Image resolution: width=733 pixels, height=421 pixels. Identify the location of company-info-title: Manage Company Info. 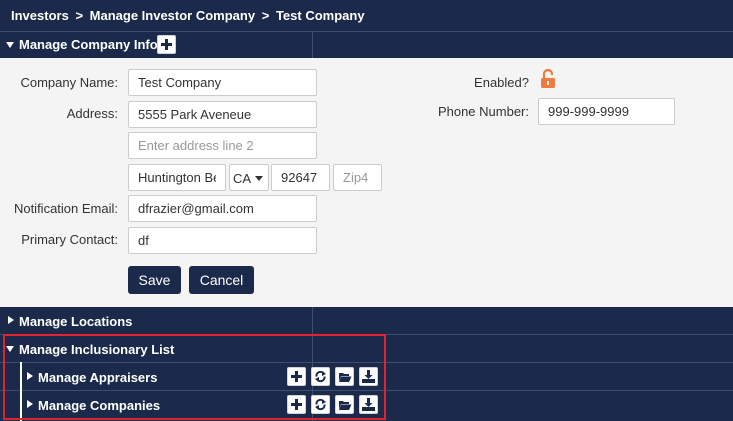
(88, 44).